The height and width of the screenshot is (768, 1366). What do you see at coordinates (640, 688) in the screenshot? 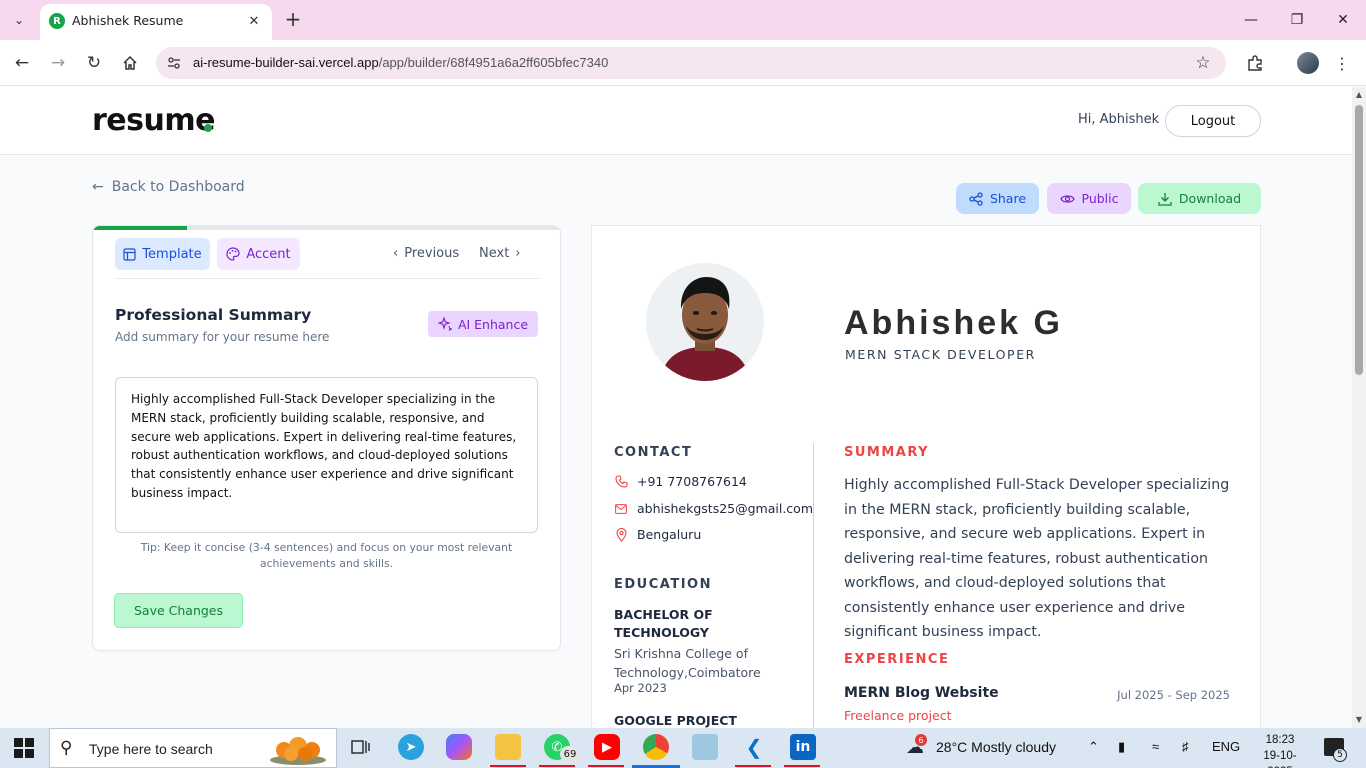
I see `education-date: Apr 2023` at bounding box center [640, 688].